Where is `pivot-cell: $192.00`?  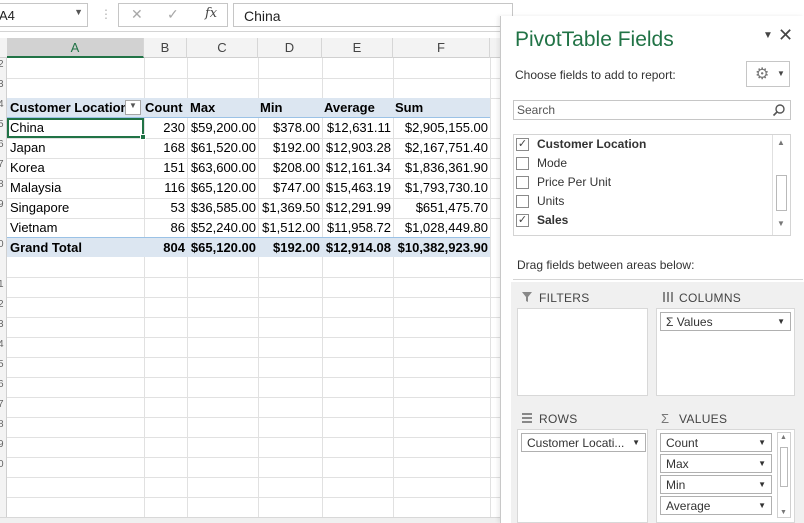 pivot-cell: $192.00 is located at coordinates (289, 148).